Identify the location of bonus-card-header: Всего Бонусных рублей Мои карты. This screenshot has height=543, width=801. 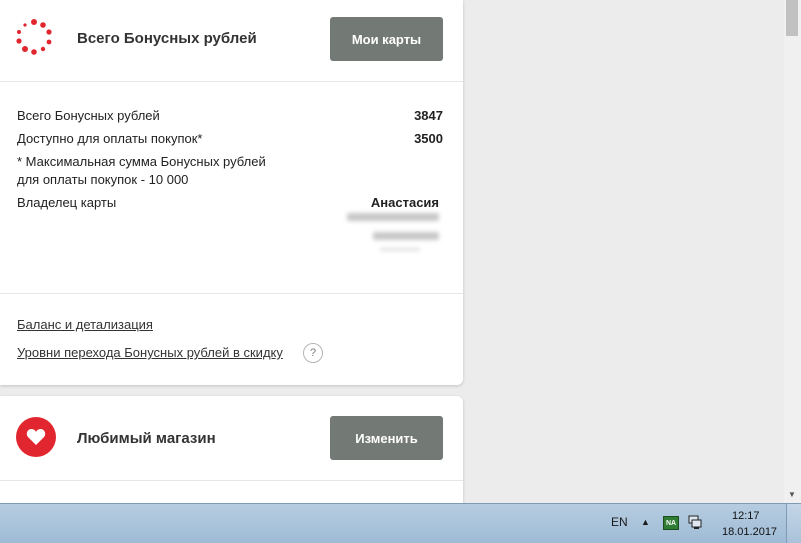
(231, 41).